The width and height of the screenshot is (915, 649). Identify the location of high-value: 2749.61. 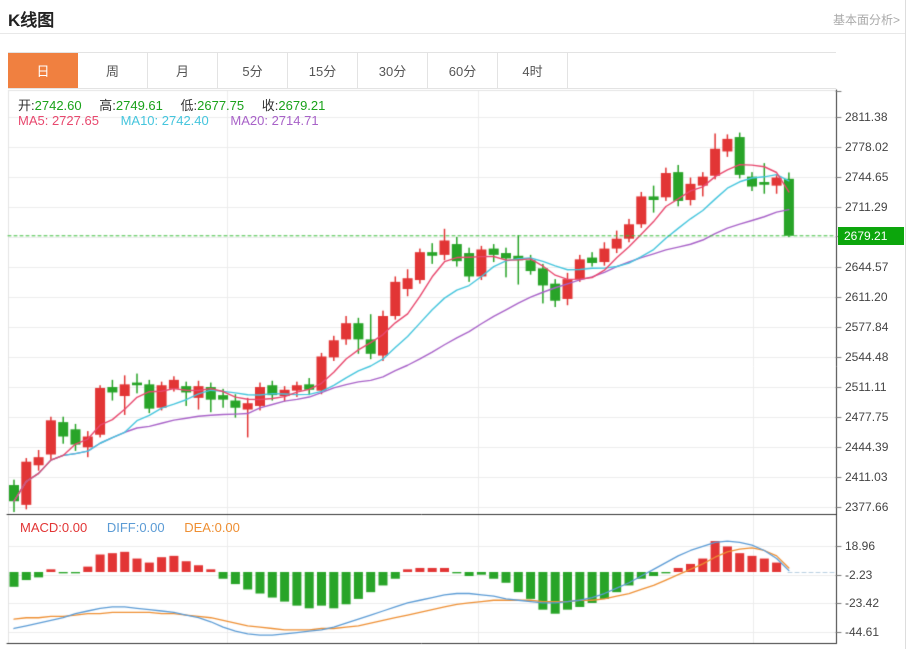
(139, 105).